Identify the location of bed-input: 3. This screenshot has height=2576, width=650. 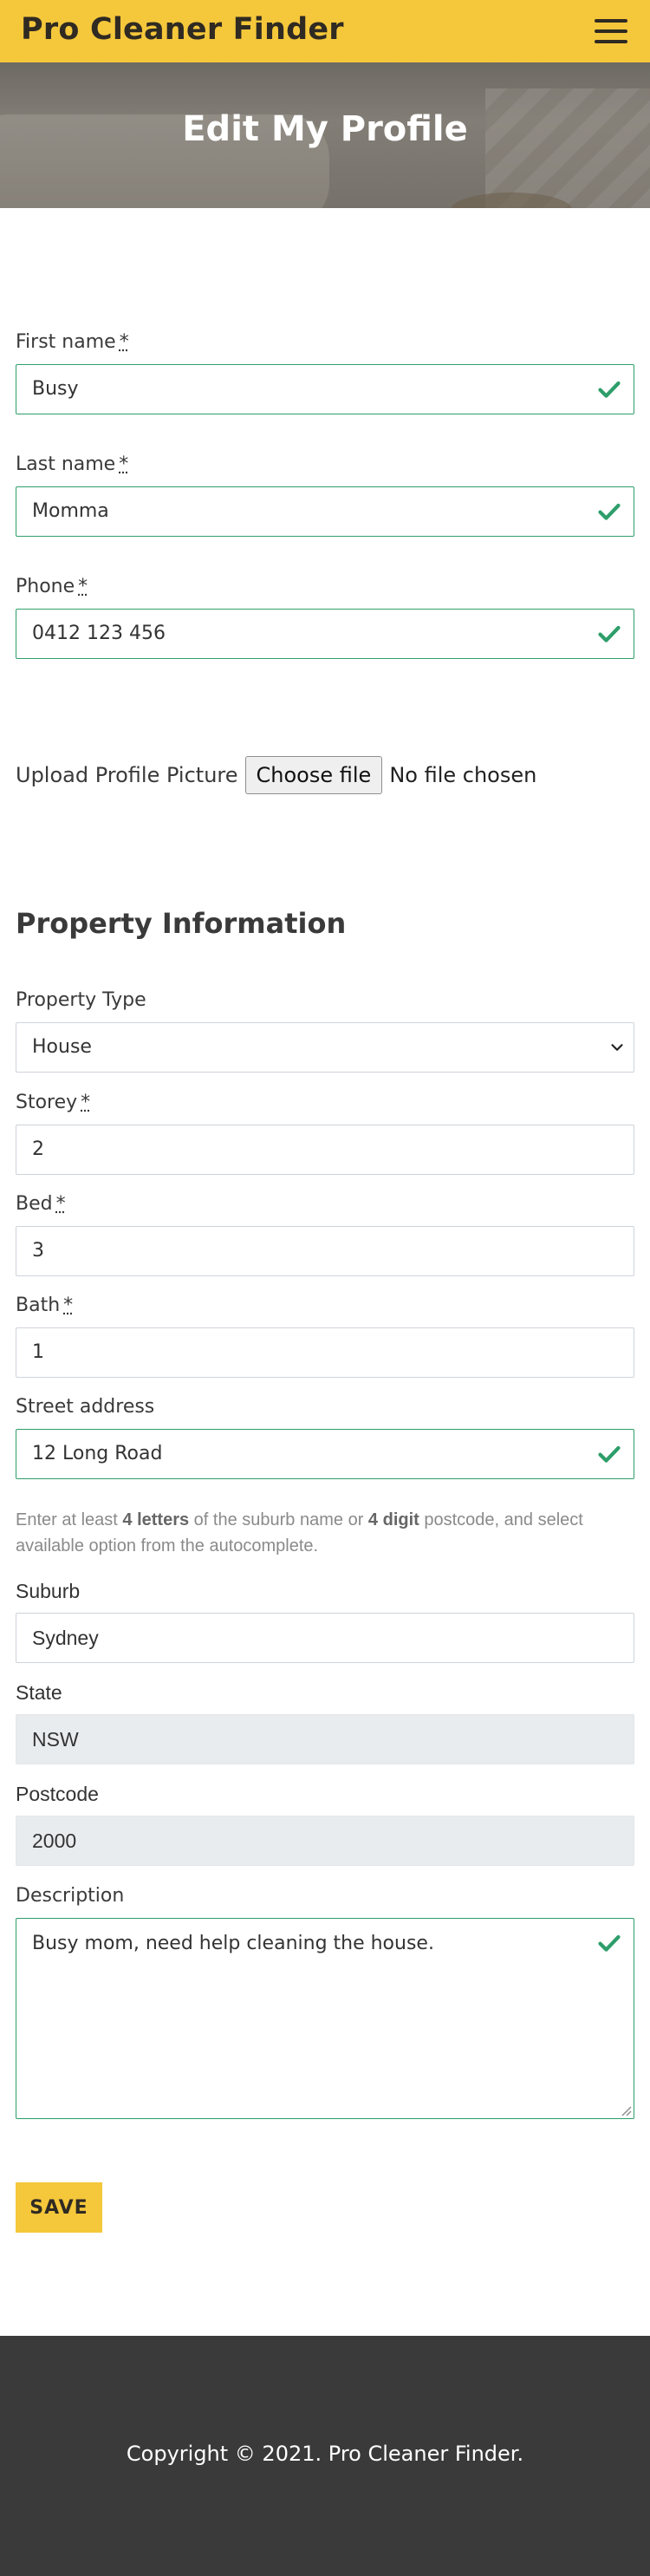
(325, 1251).